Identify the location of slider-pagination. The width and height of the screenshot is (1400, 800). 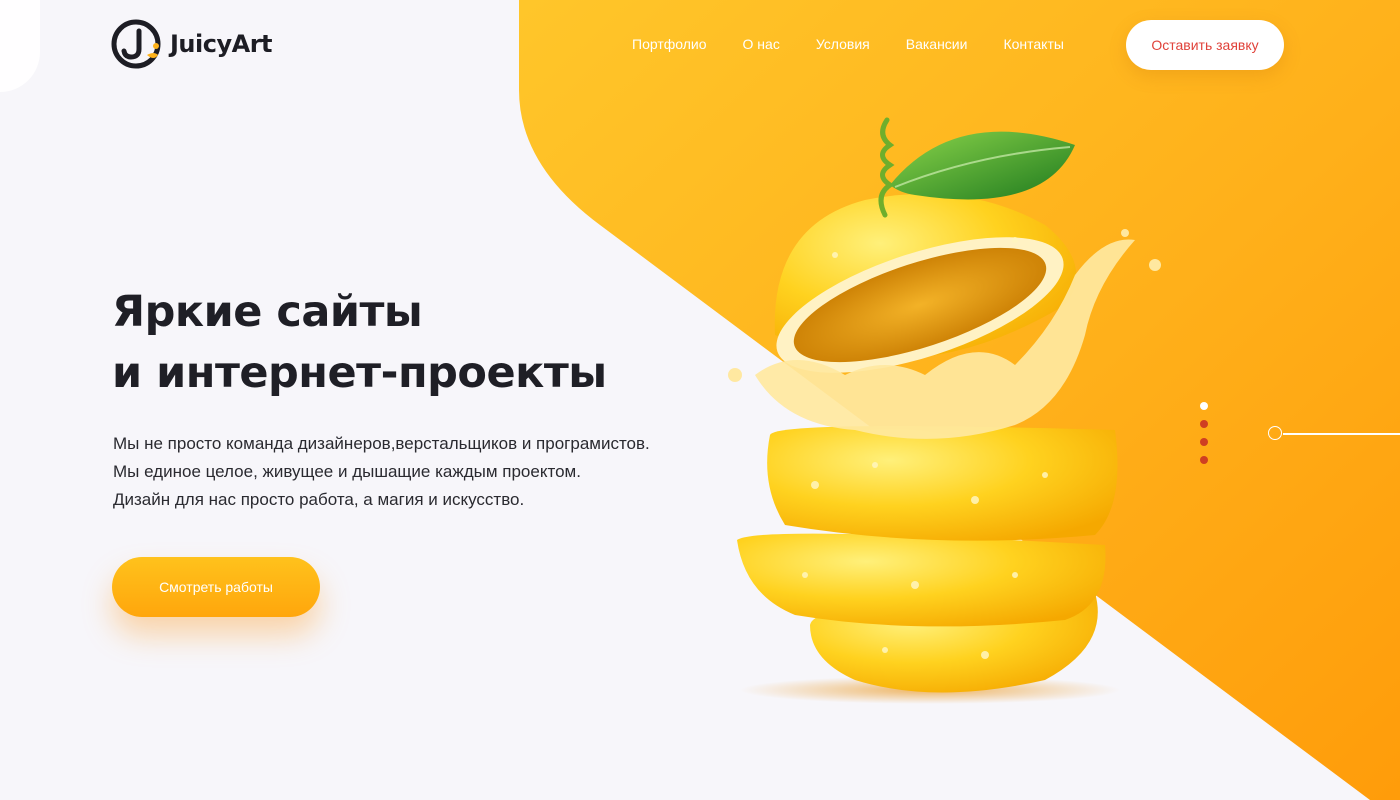
(1204, 433).